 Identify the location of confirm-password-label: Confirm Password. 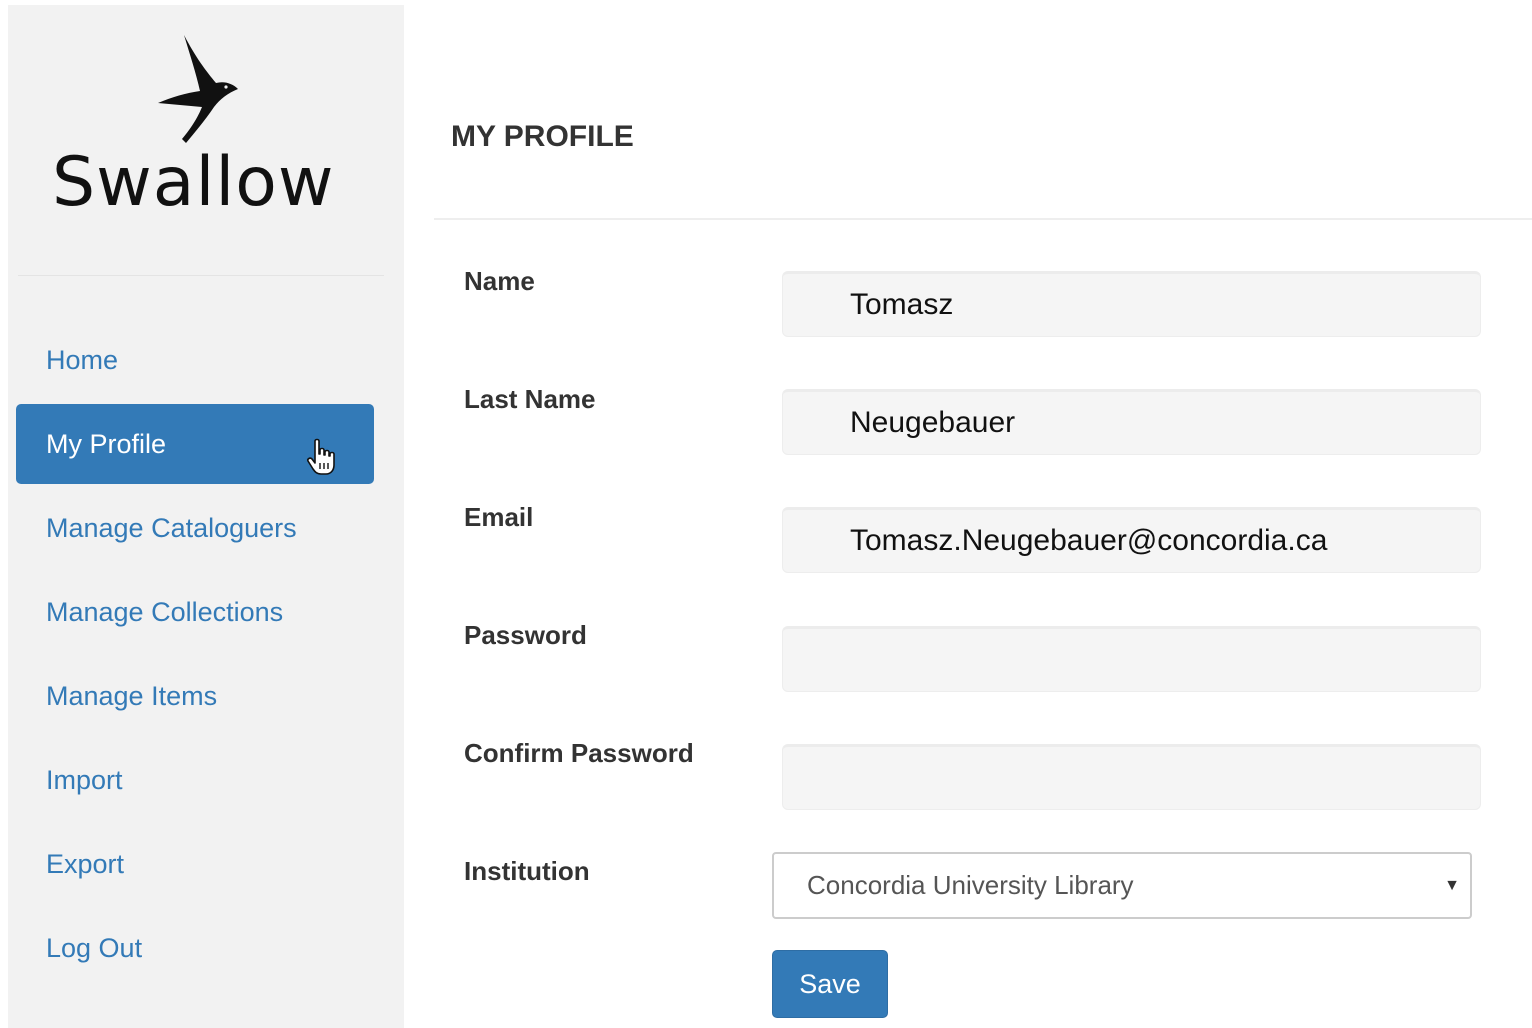
(579, 753).